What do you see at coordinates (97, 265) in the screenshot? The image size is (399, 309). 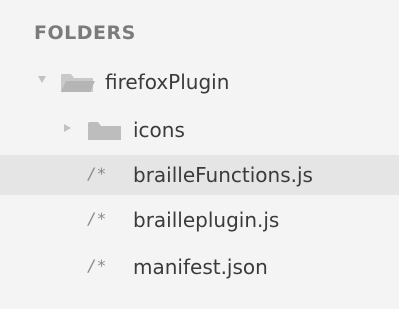 I see `file-json-icon: /*` at bounding box center [97, 265].